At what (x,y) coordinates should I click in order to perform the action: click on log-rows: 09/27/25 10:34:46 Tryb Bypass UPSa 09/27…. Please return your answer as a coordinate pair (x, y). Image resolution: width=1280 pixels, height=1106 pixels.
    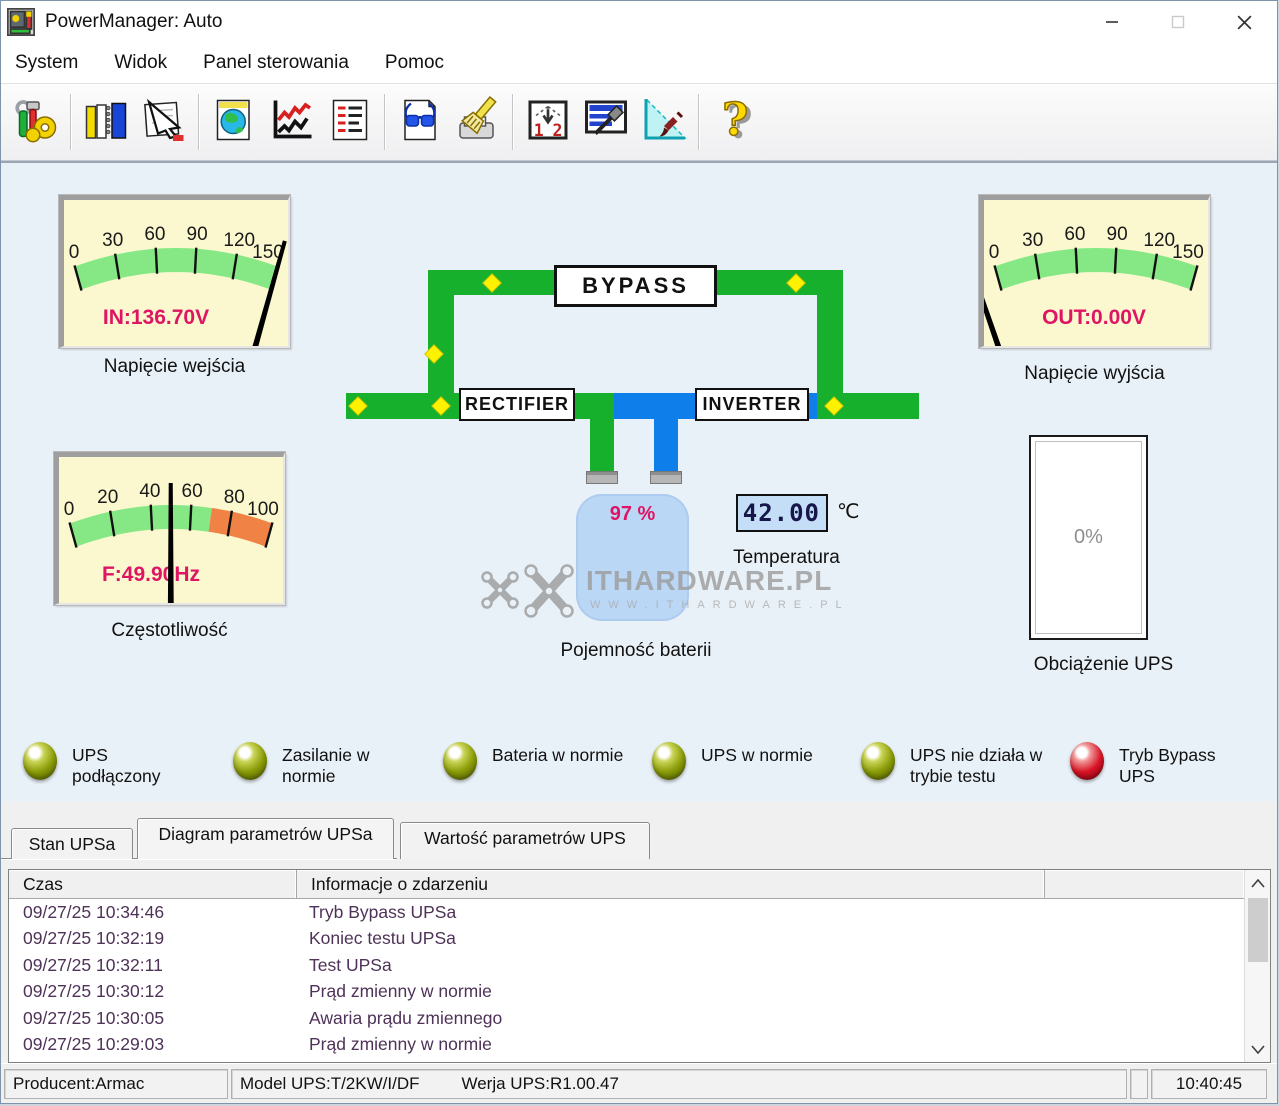
    Looking at the image, I should click on (626, 980).